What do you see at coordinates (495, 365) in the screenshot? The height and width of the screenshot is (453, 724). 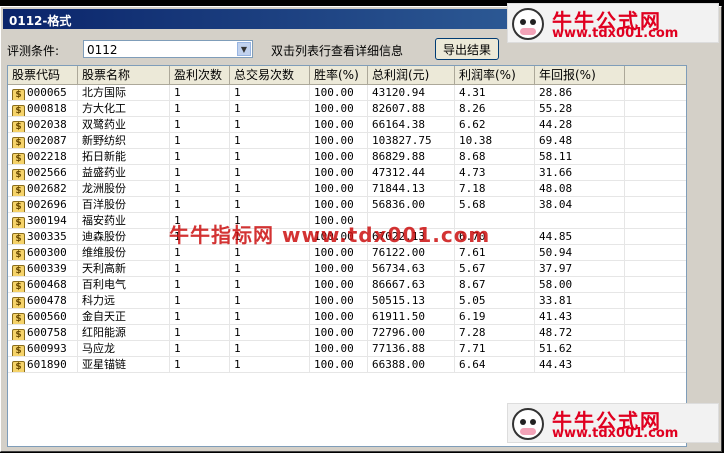 I see `cell-profit-rate: 6.64` at bounding box center [495, 365].